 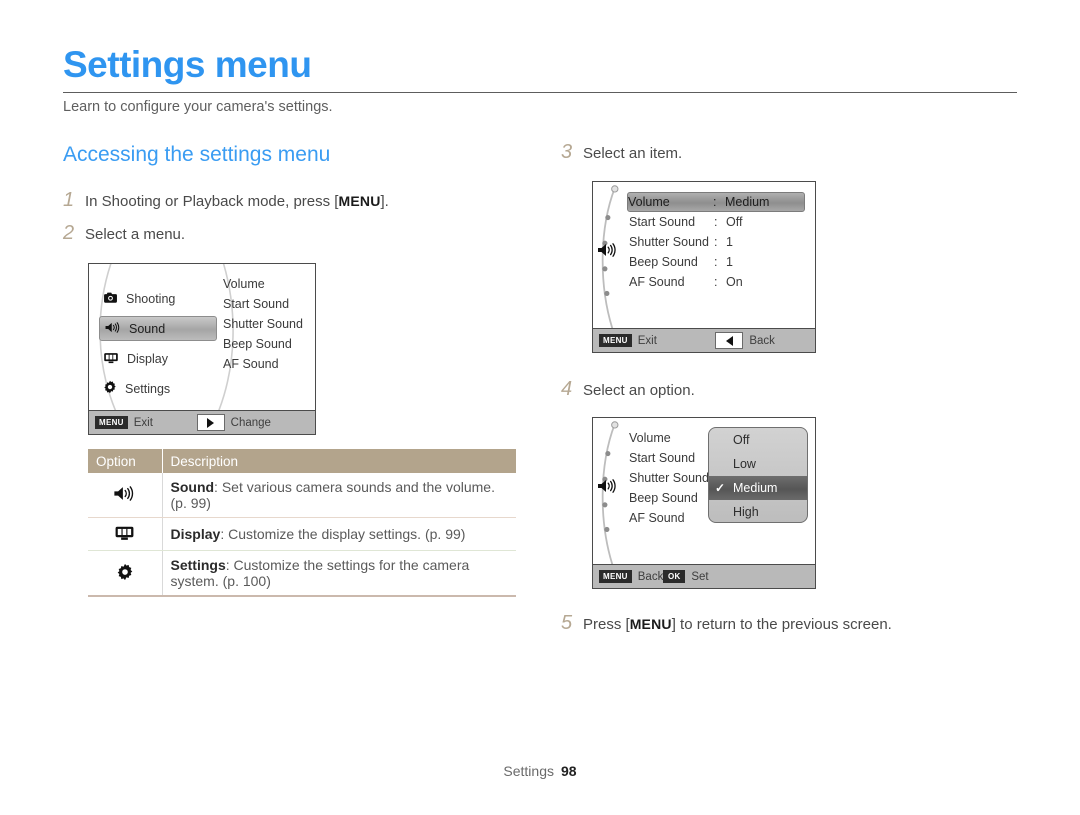 I want to click on step-4-number: 4, so click(x=567, y=389).